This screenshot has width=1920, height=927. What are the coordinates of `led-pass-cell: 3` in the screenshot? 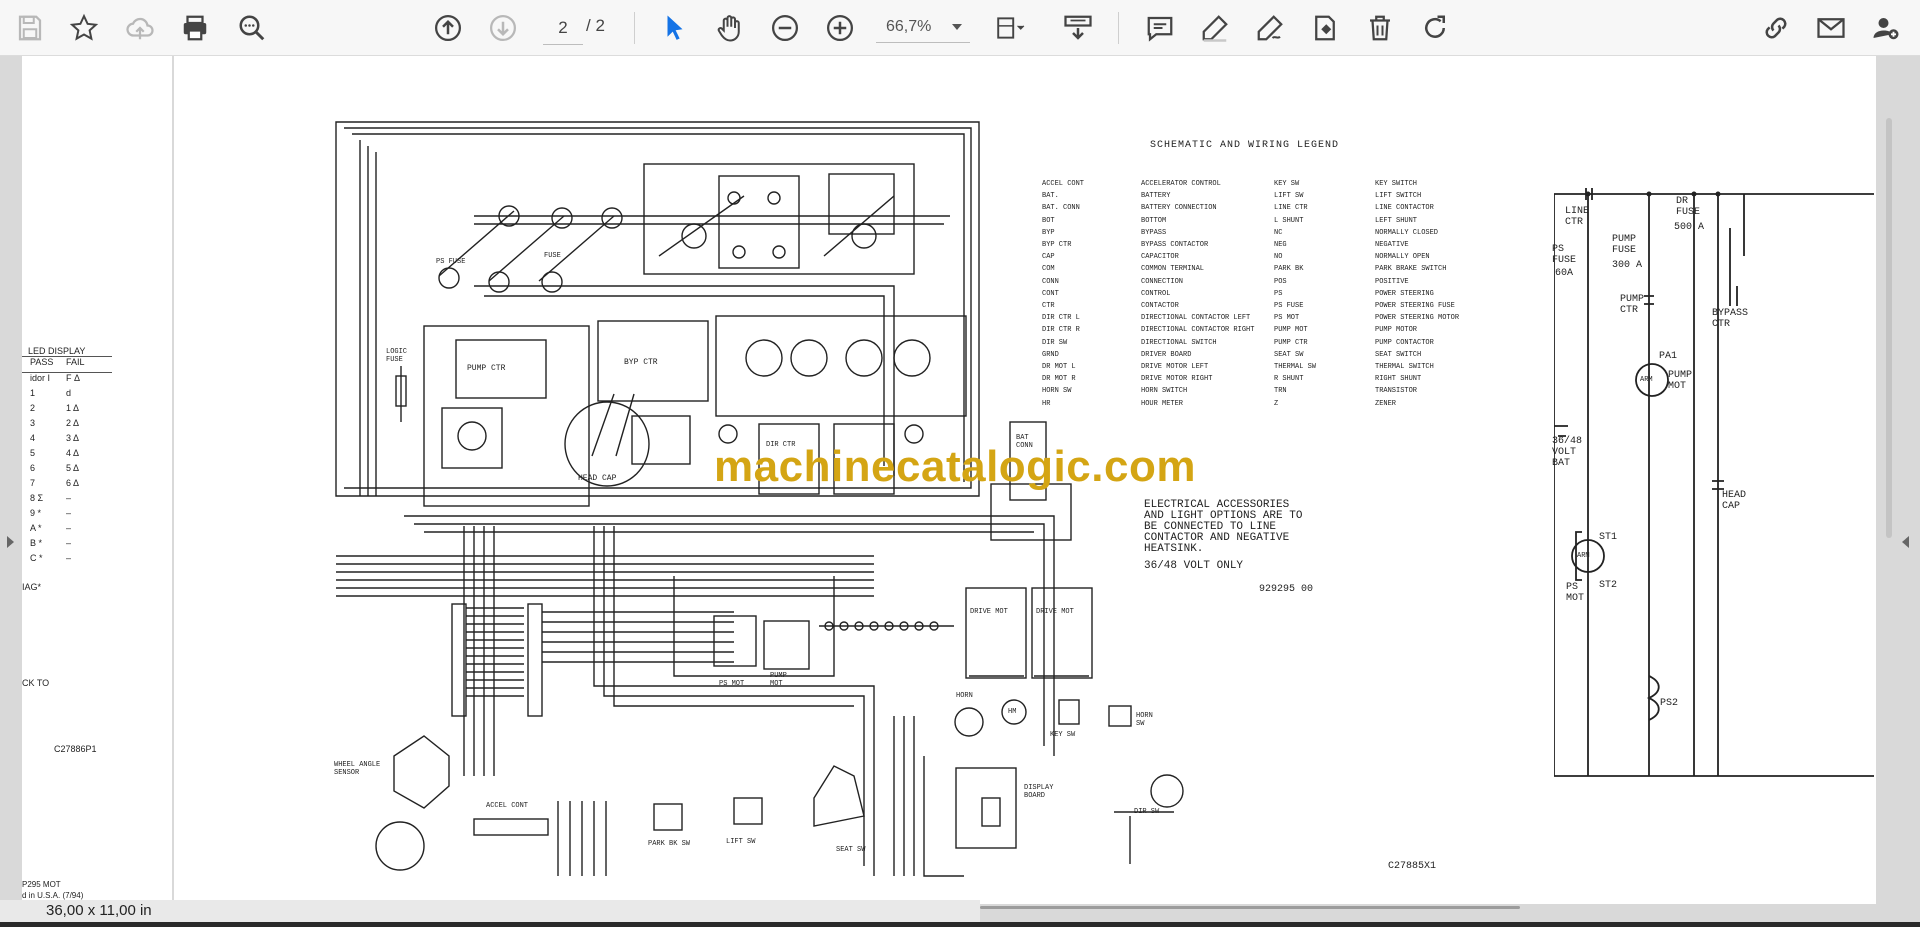 It's located at (33, 423).